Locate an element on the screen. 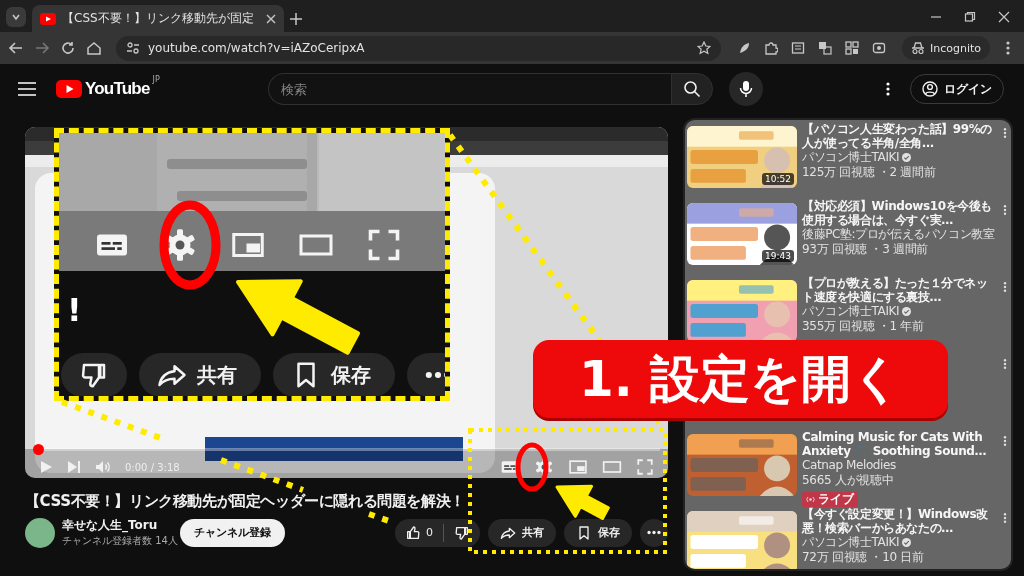 The width and height of the screenshot is (1024, 576). play-logo-icon is located at coordinates (69, 89).